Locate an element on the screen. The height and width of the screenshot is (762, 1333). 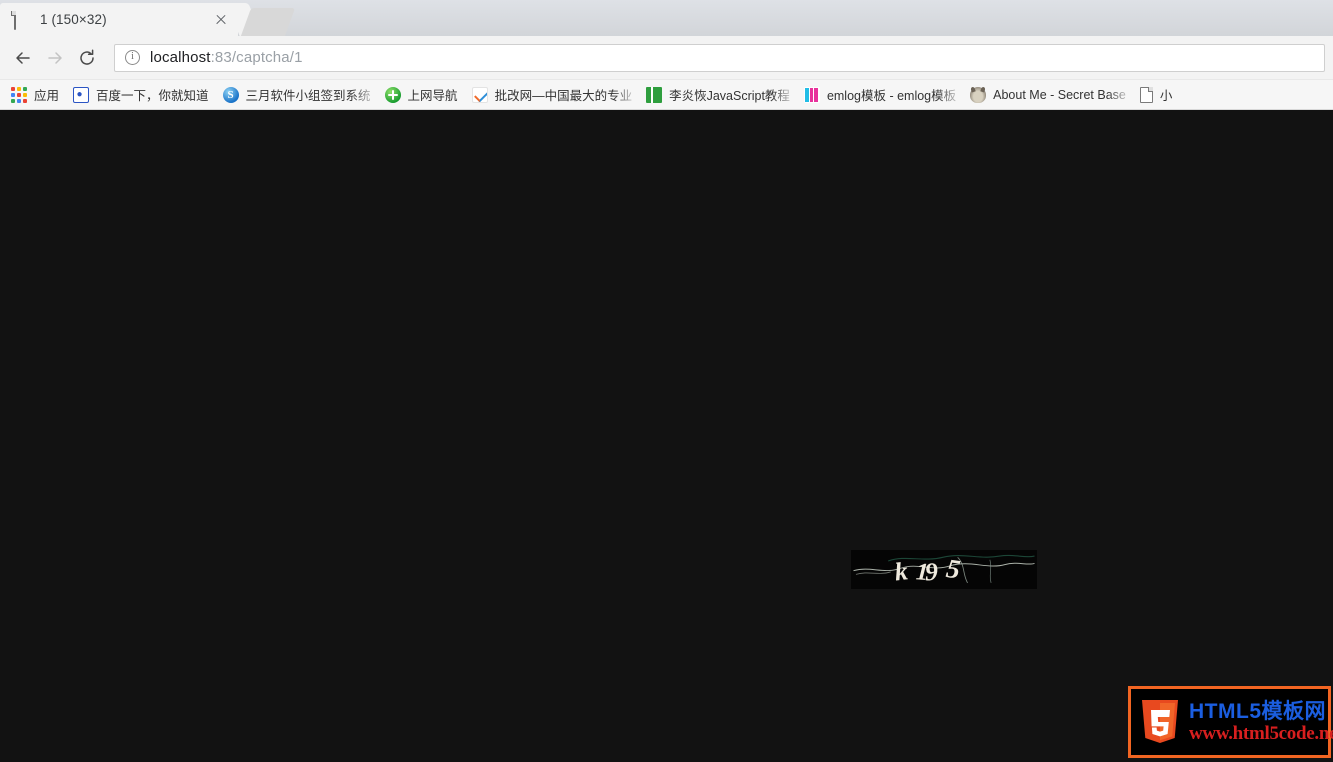
bookmark-emlog: emlog模板 - emlog模板 is located at coordinates (880, 94).